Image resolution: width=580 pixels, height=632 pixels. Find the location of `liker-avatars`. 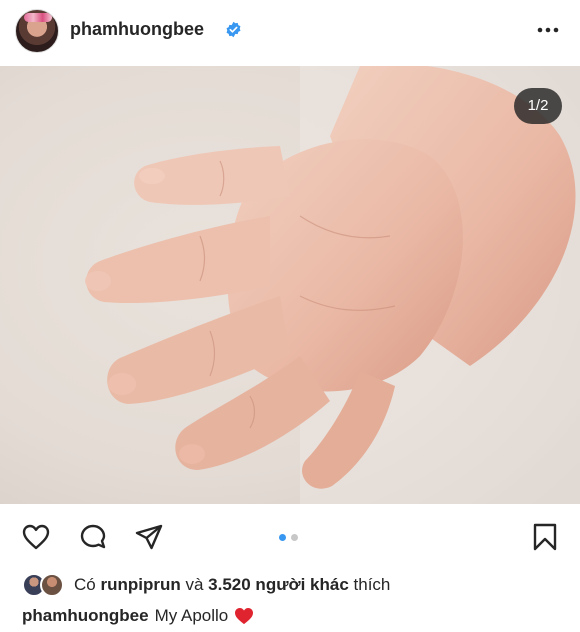

liker-avatars is located at coordinates (44, 585).